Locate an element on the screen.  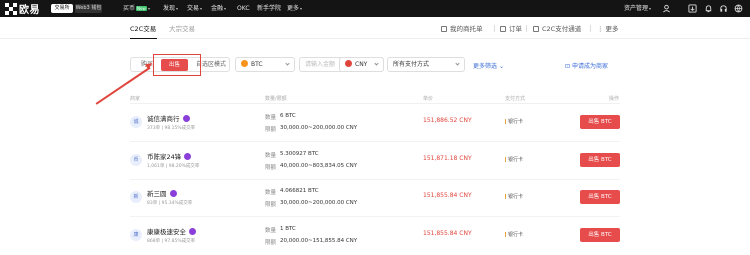
language-globe-icon is located at coordinates (738, 8).